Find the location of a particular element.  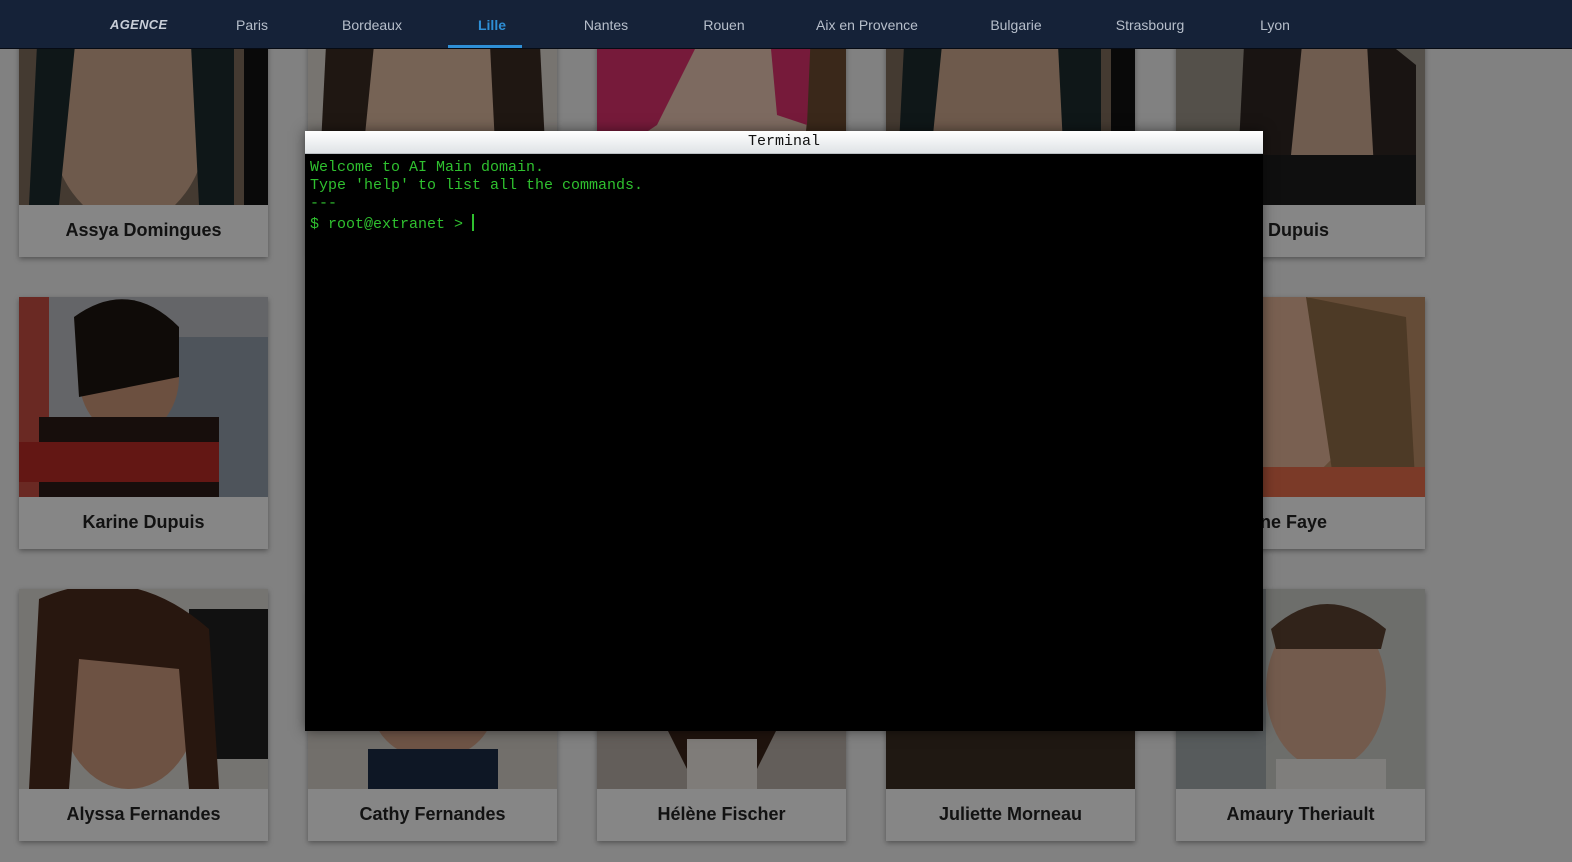

nav-link-lille: Lille is located at coordinates (492, 25).